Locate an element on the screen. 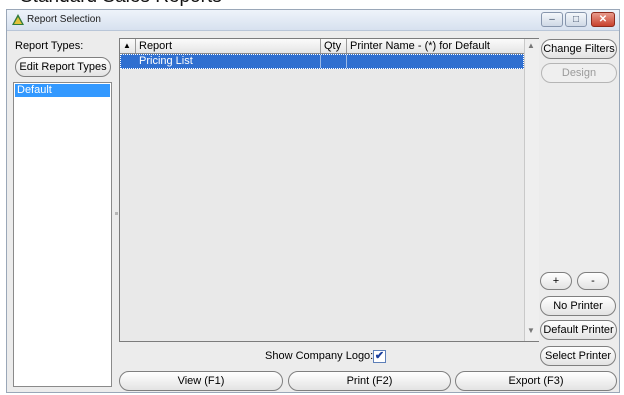  scroll-up-icon: ▲ is located at coordinates (531, 45).